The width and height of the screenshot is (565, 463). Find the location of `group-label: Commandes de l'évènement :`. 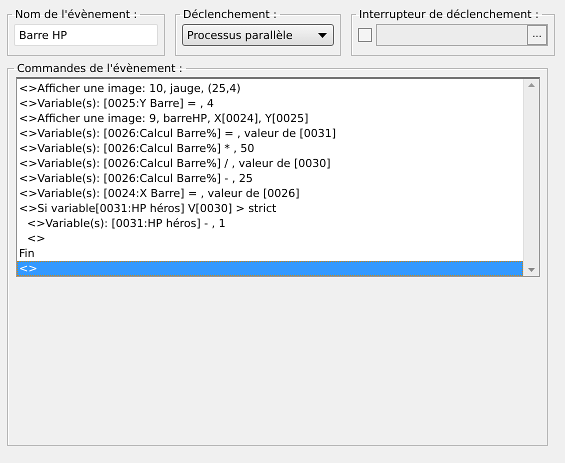

group-label: Commandes de l'évènement : is located at coordinates (100, 68).